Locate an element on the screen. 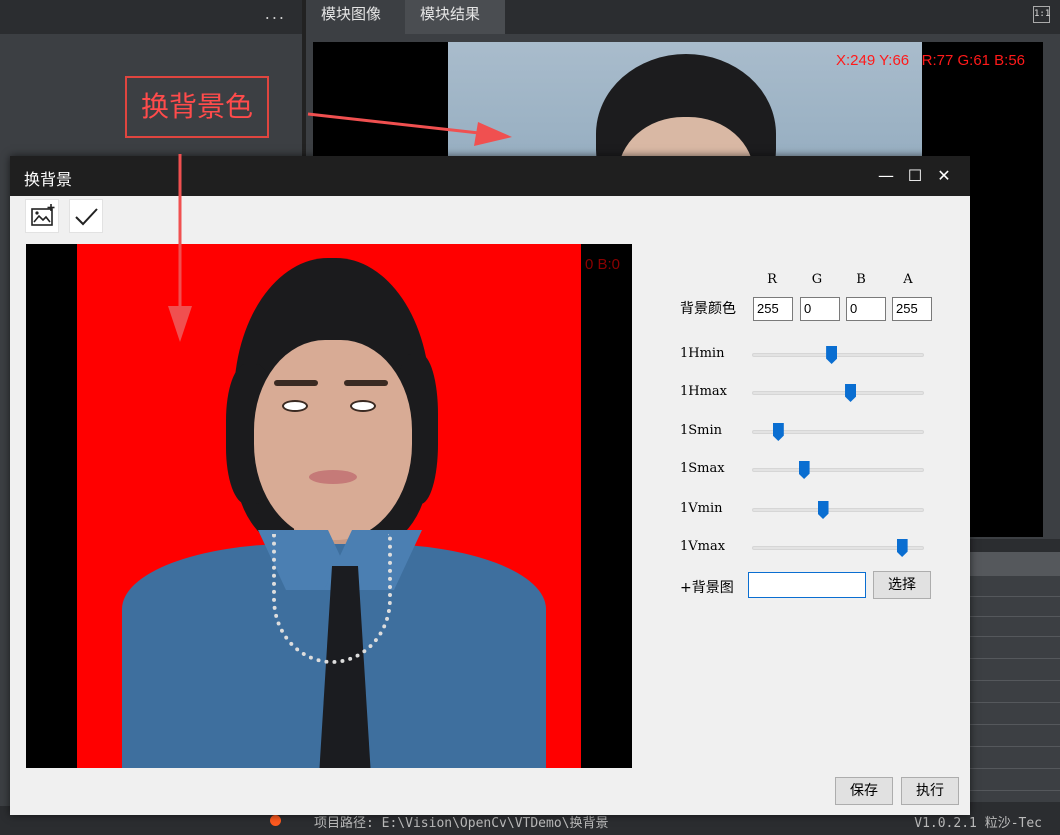 This screenshot has height=835, width=1060. color-g-input: 0 is located at coordinates (820, 309).